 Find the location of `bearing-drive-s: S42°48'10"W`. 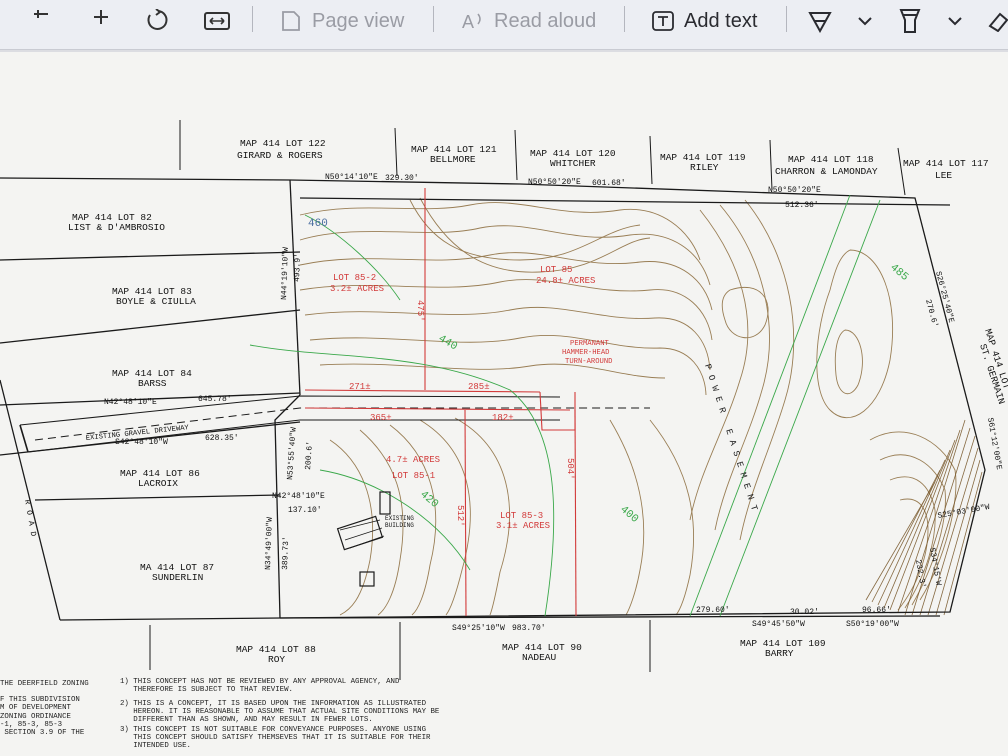

bearing-drive-s: S42°48'10"W is located at coordinates (141, 442).